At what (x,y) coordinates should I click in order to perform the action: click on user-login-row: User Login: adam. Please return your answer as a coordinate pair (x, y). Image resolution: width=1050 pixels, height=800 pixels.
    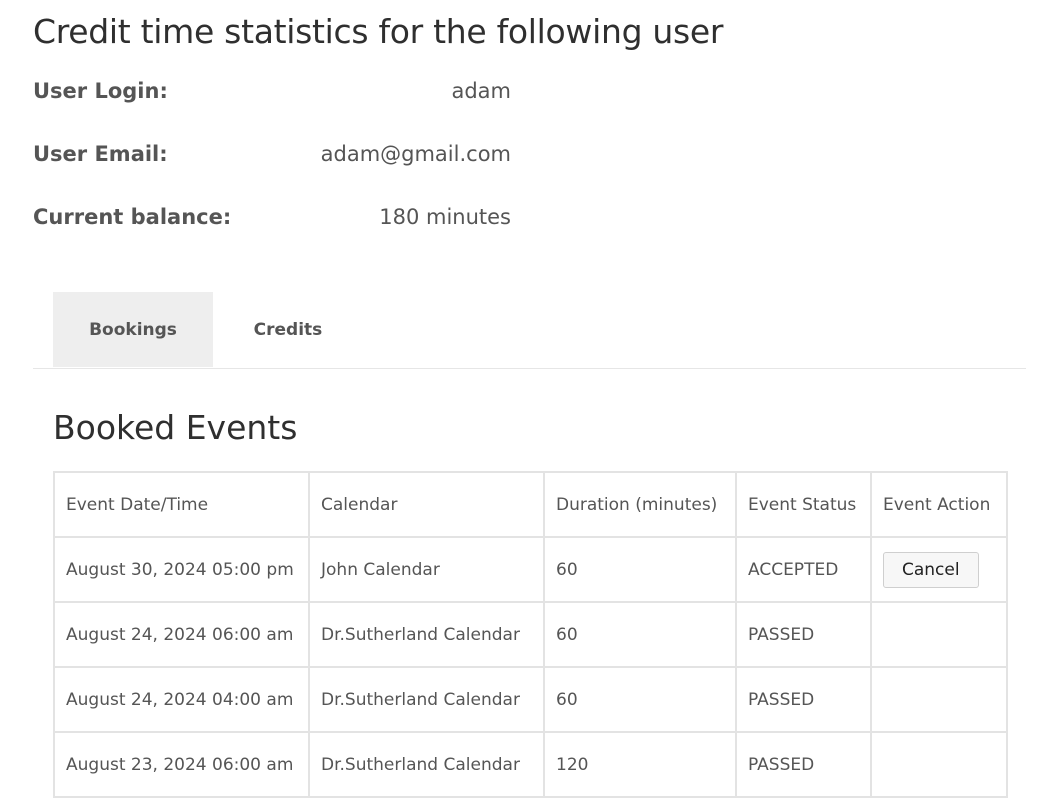
    Looking at the image, I should click on (272, 94).